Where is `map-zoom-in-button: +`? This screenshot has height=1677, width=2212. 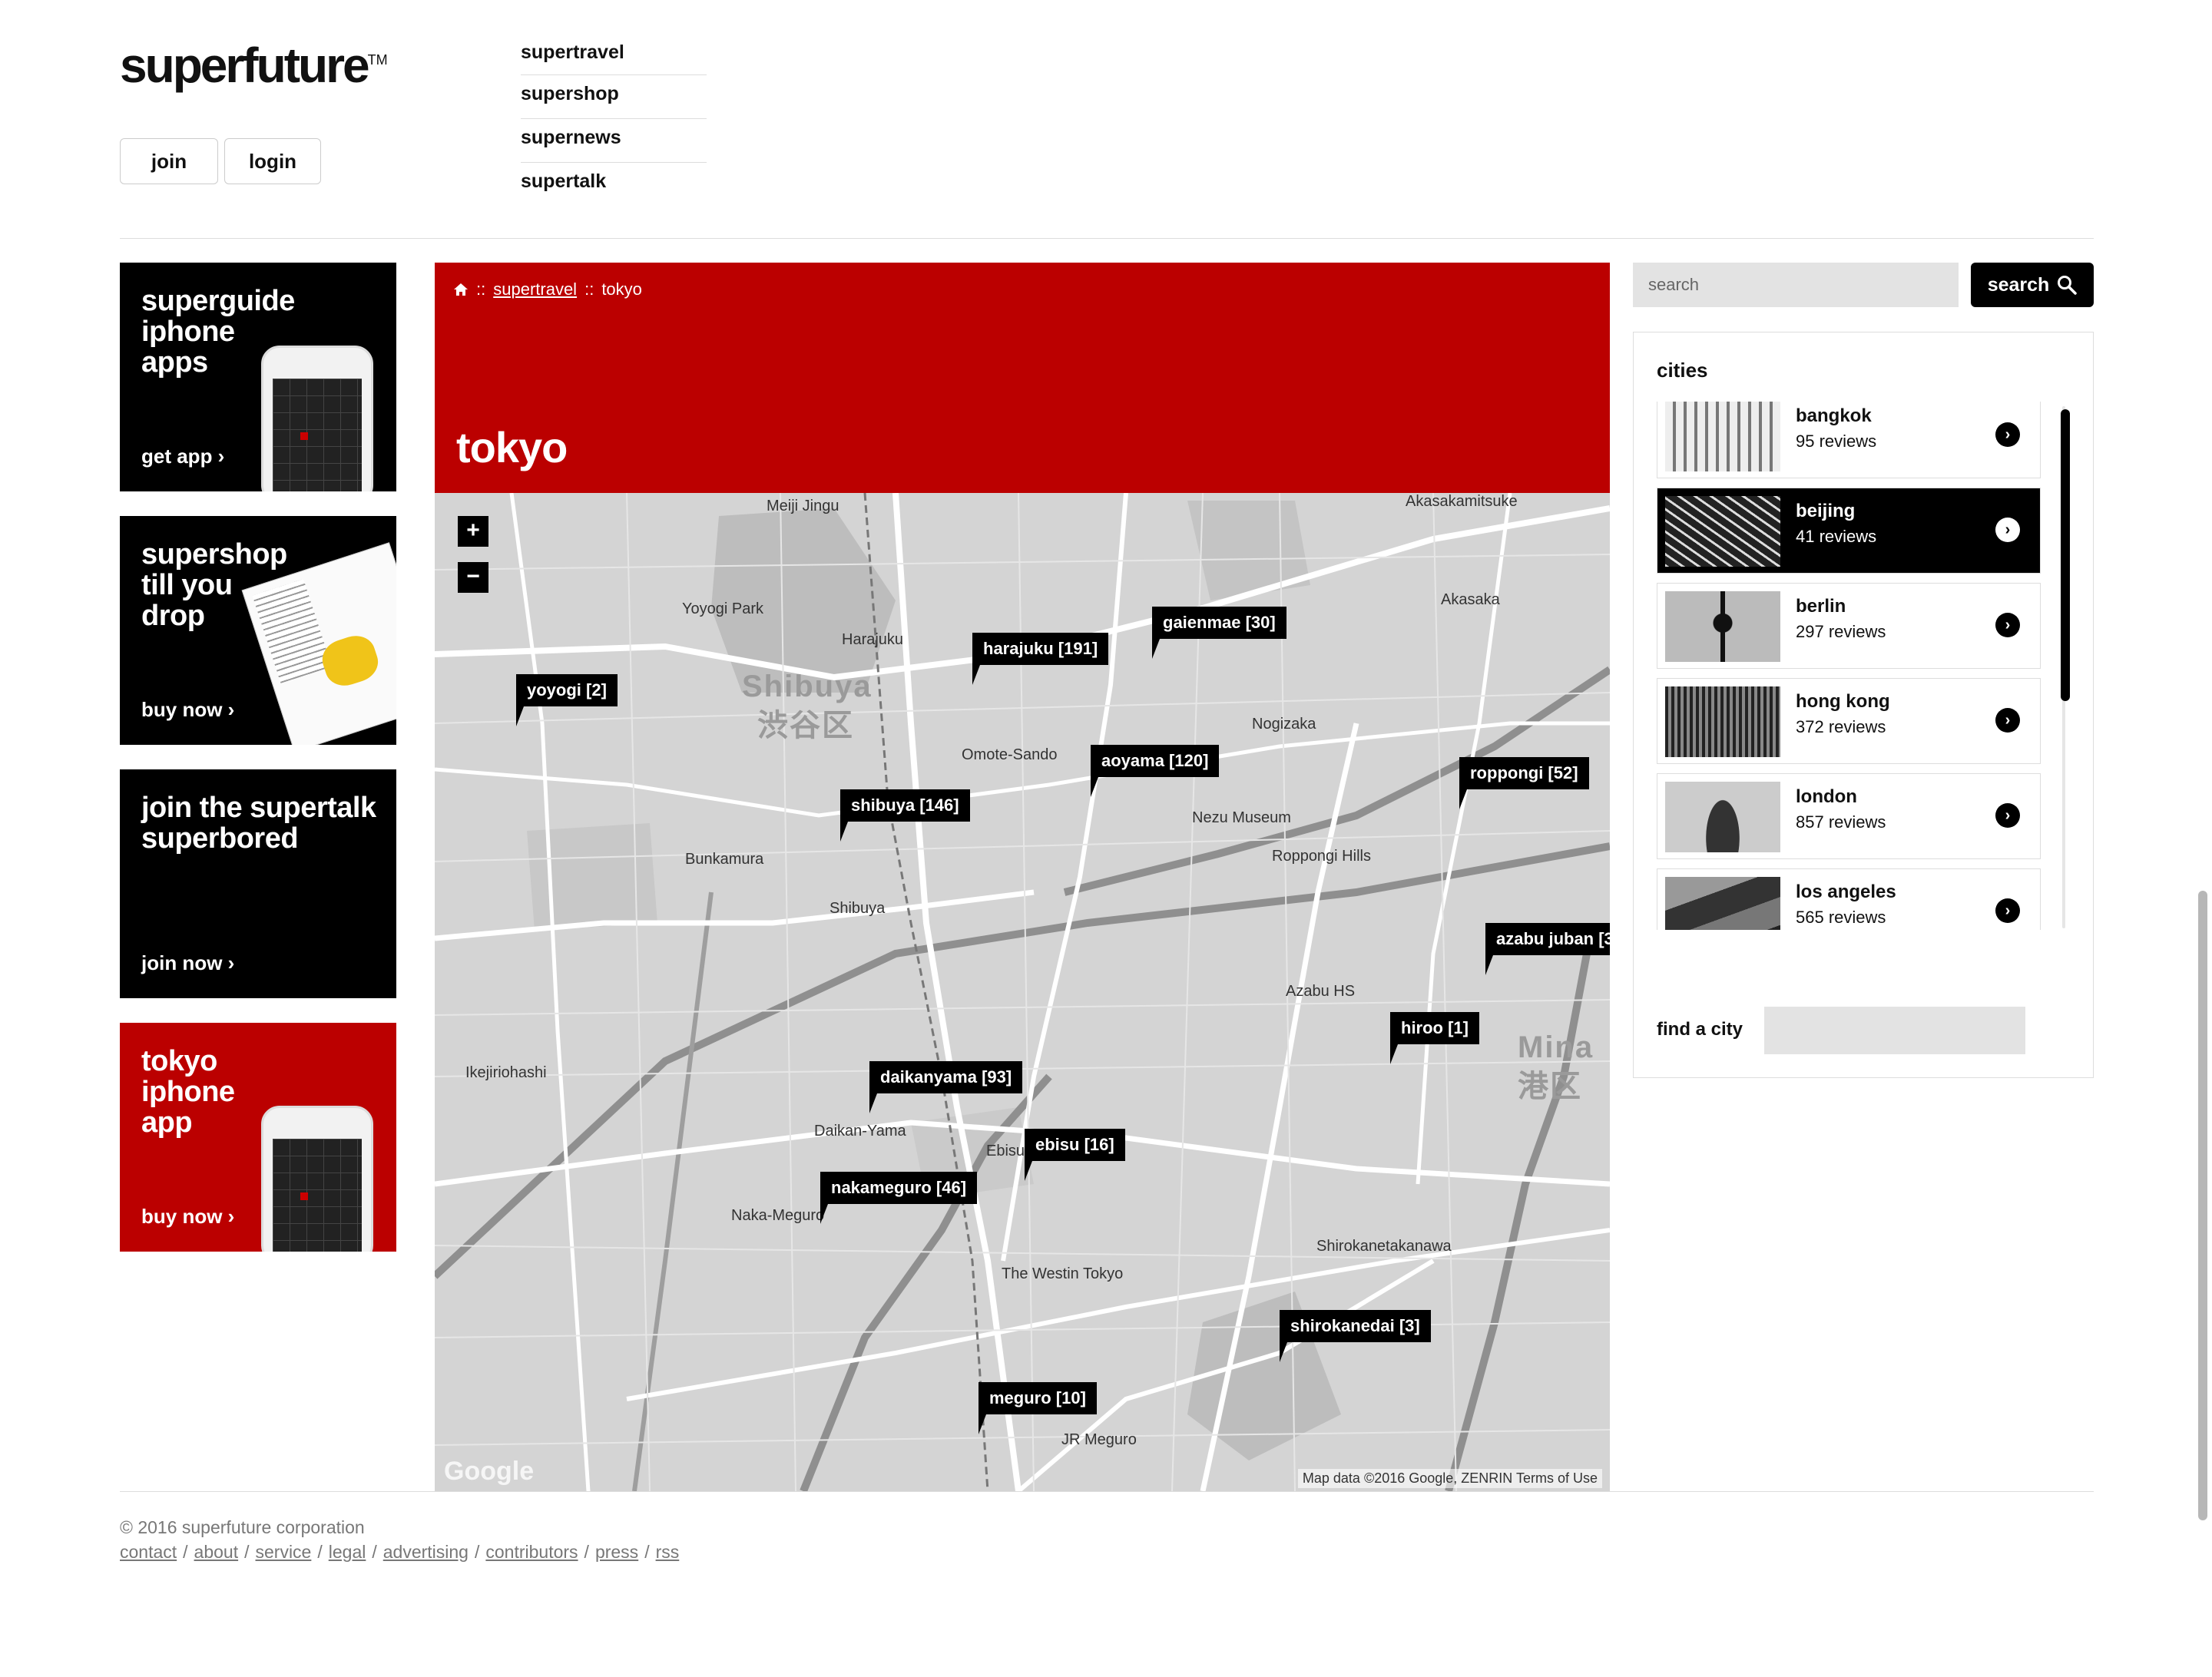
map-zoom-in-button: + is located at coordinates (473, 532).